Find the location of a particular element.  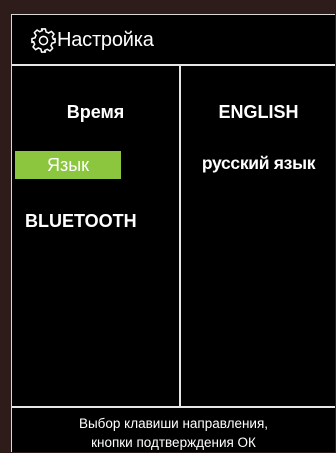

option-russian: русский язык is located at coordinates (258, 163).